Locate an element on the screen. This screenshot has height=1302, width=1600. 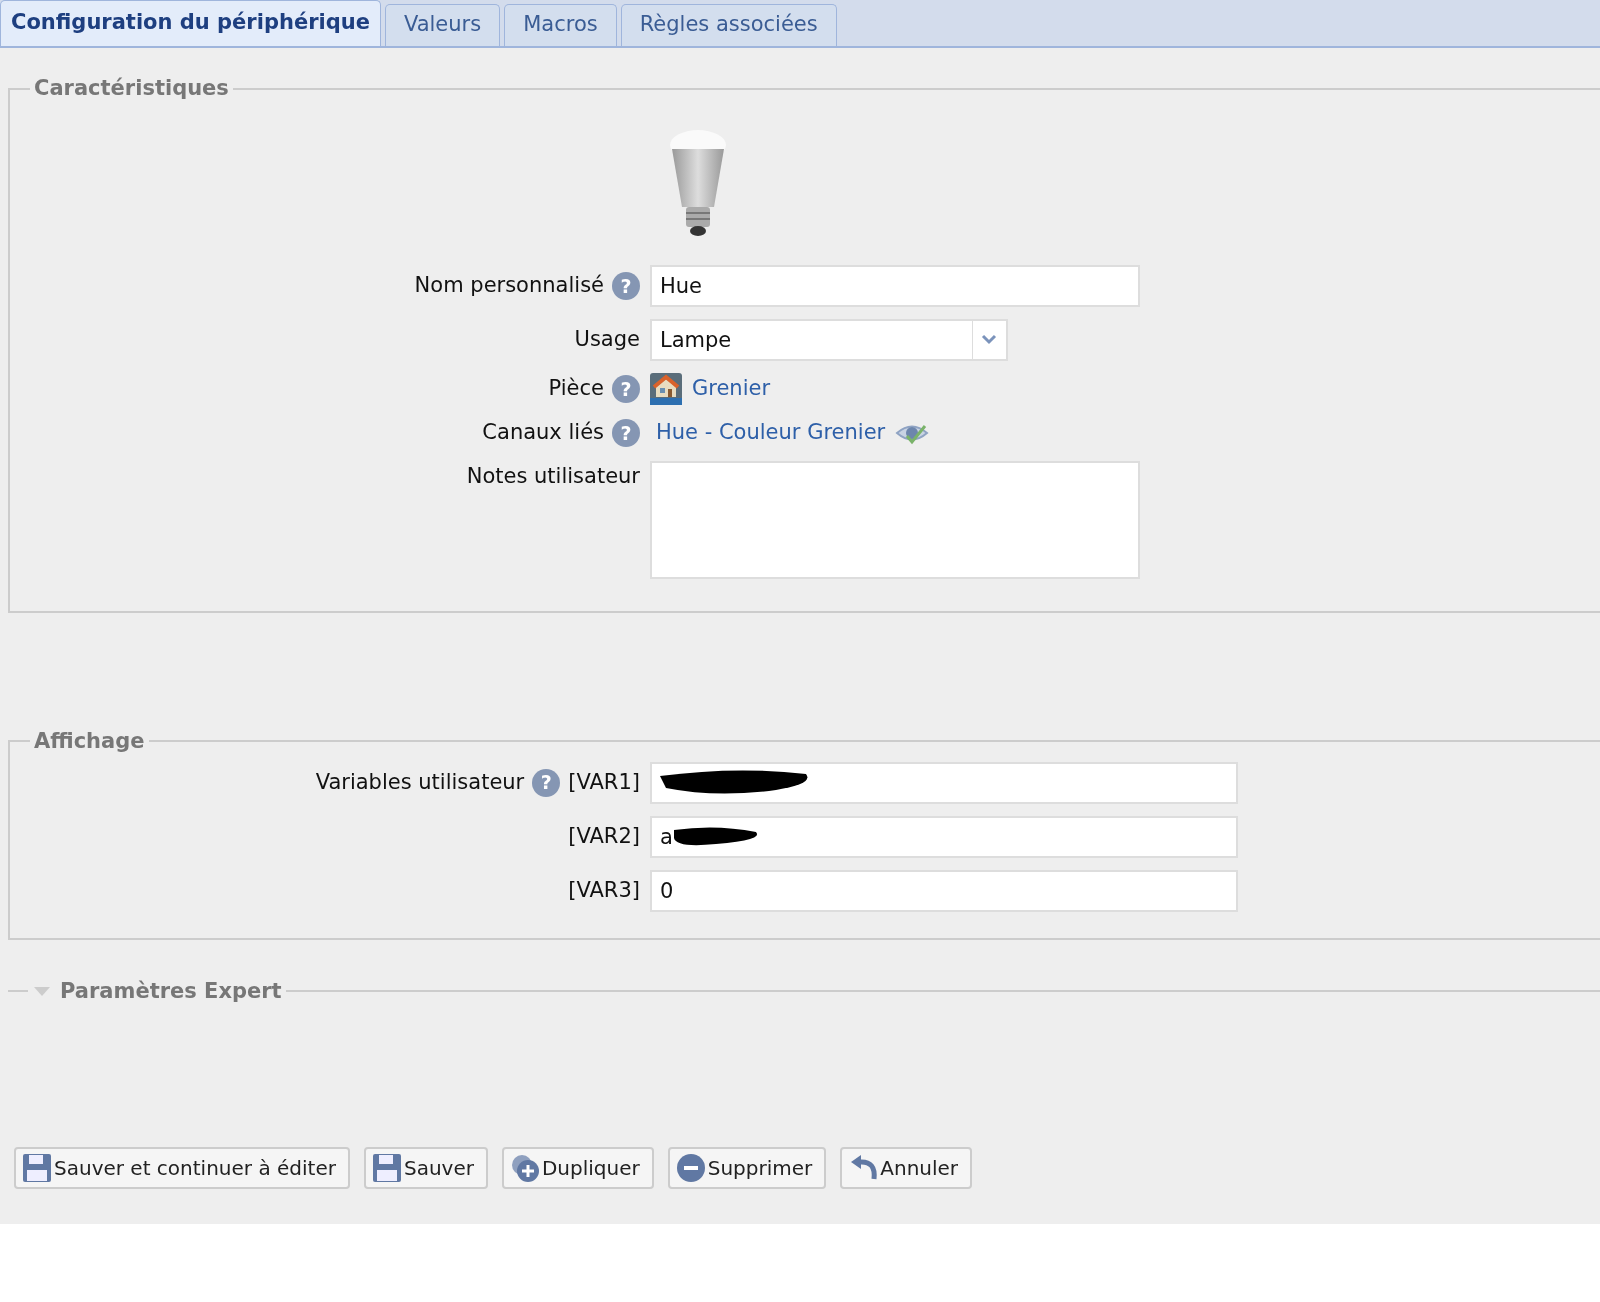
add-icon is located at coordinates (524, 1168).